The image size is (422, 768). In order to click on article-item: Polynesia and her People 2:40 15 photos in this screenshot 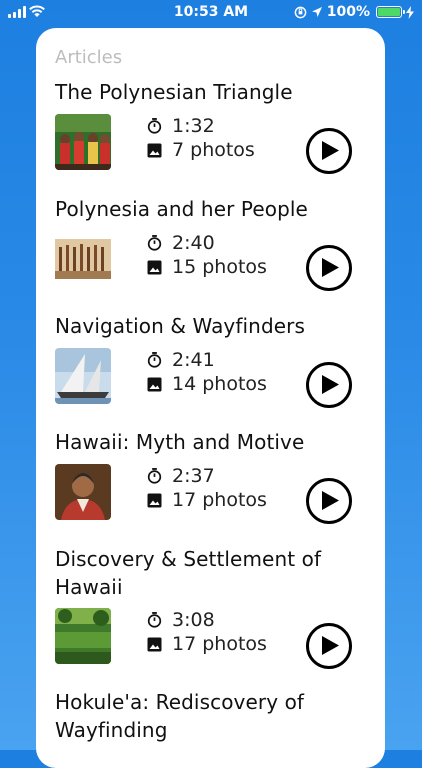, I will do `click(215, 243)`.